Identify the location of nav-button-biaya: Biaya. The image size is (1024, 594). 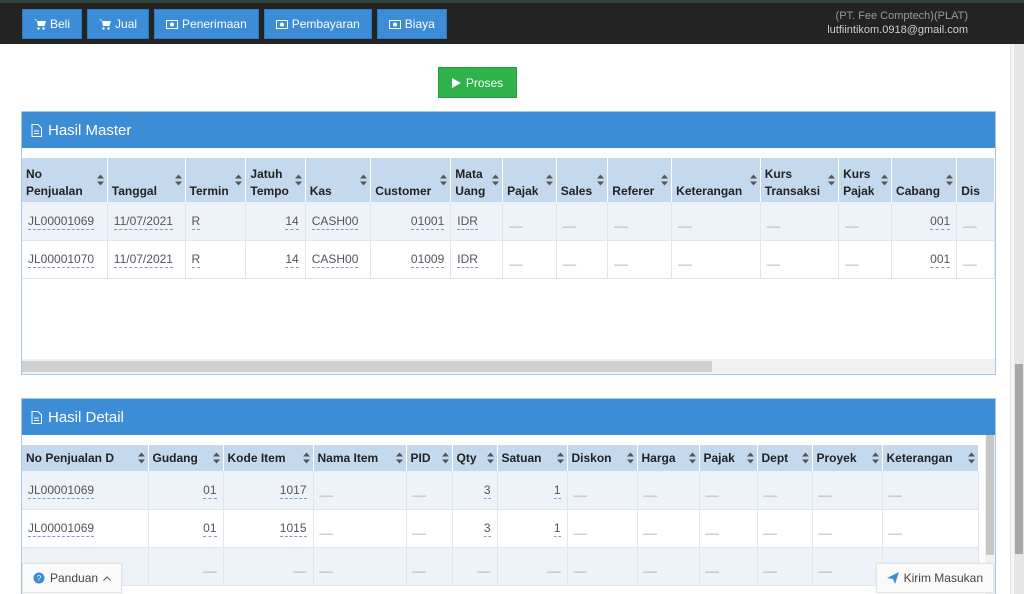
(411, 24).